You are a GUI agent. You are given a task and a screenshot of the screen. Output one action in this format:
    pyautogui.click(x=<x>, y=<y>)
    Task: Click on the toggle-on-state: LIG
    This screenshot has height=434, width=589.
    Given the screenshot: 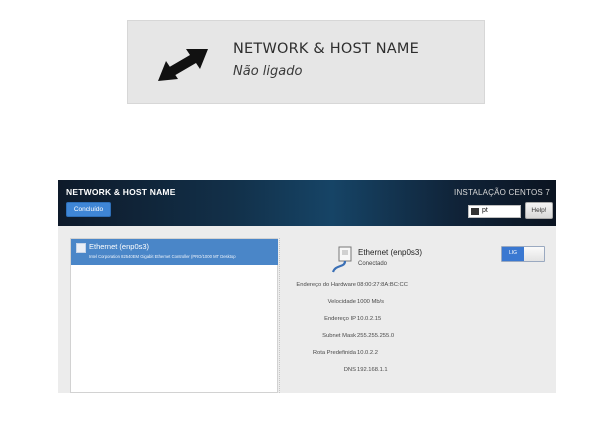 What is the action you would take?
    pyautogui.click(x=513, y=254)
    